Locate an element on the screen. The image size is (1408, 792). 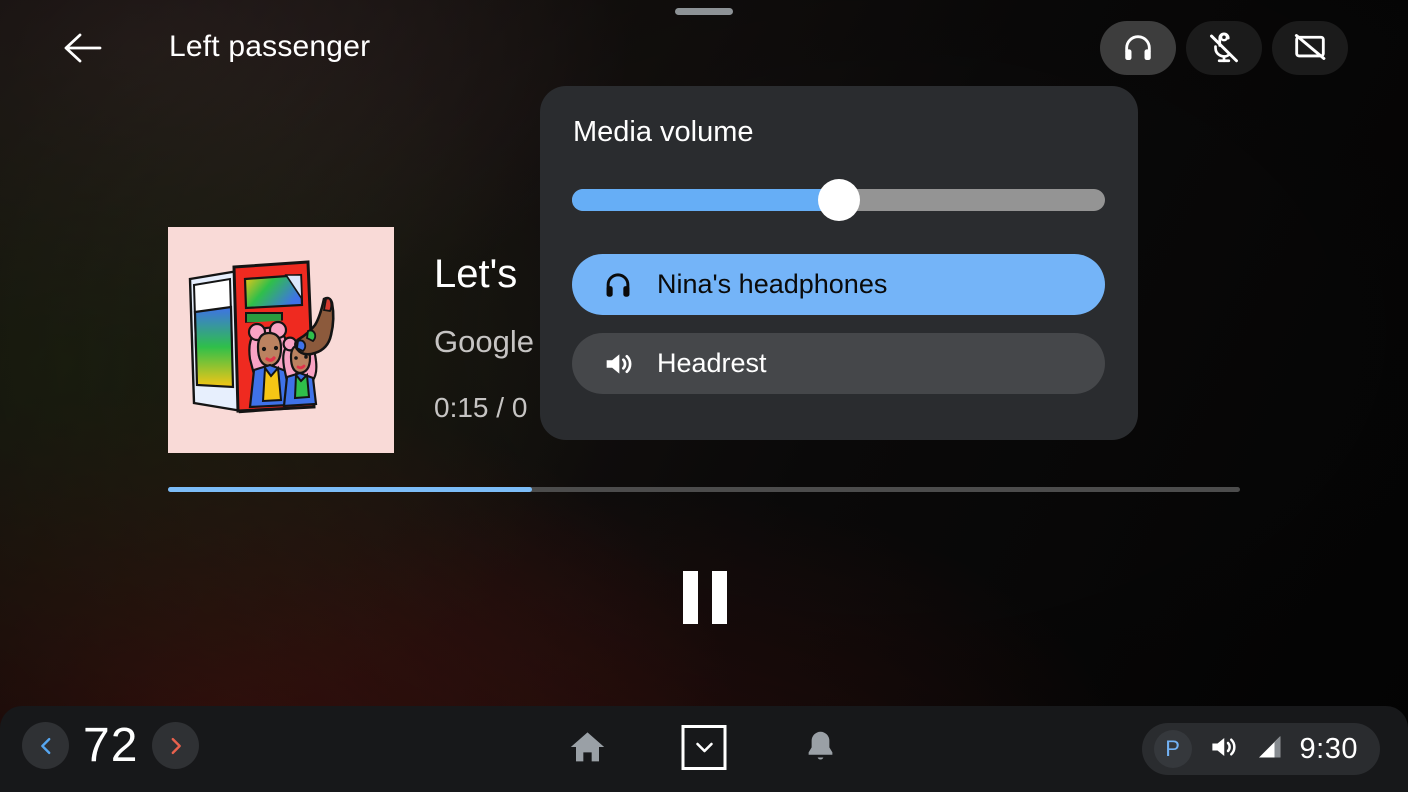
screen-off-toggle is located at coordinates (1310, 48).